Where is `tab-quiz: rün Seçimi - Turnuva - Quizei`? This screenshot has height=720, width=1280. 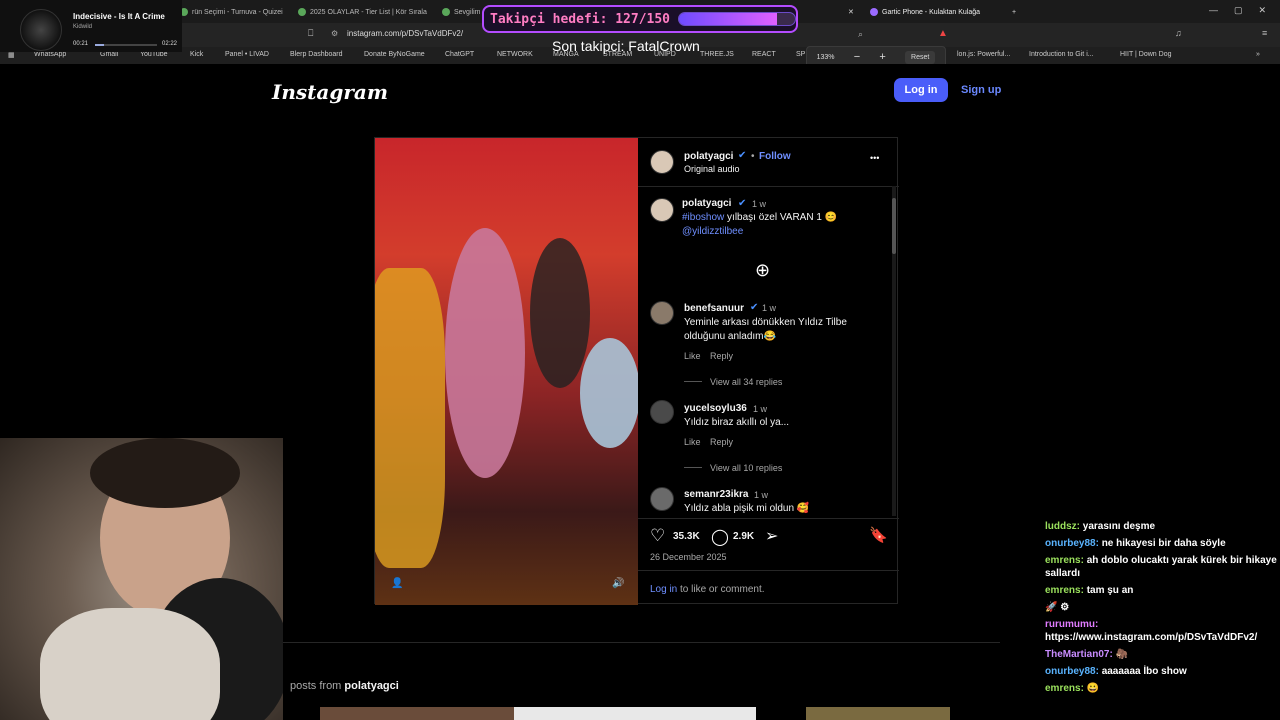 tab-quiz: rün Seçimi - Turnuva - Quizei is located at coordinates (235, 12).